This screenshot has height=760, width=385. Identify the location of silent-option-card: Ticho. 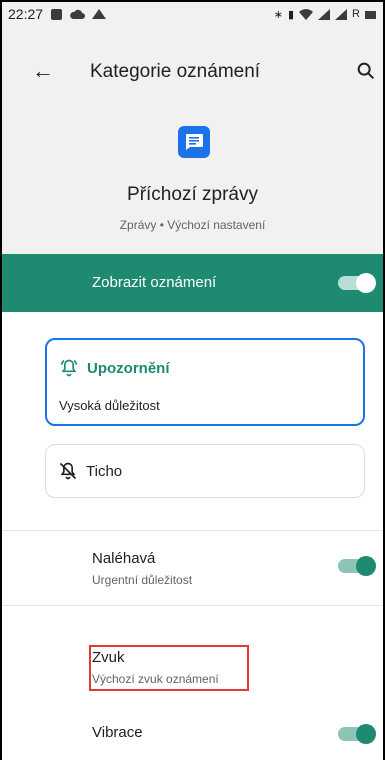
(205, 471).